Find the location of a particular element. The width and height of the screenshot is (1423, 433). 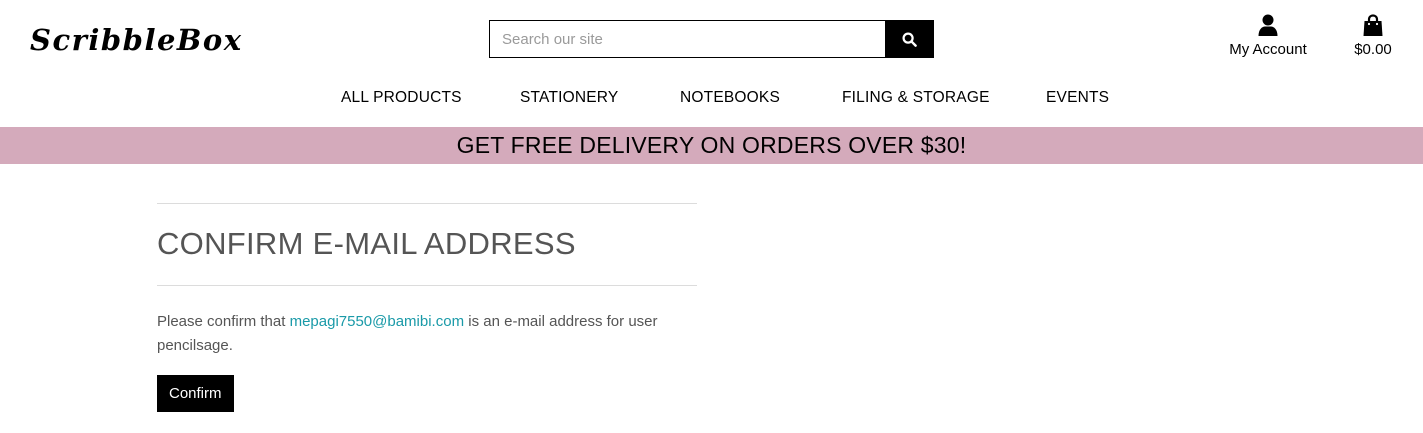

search-icon is located at coordinates (909, 39).